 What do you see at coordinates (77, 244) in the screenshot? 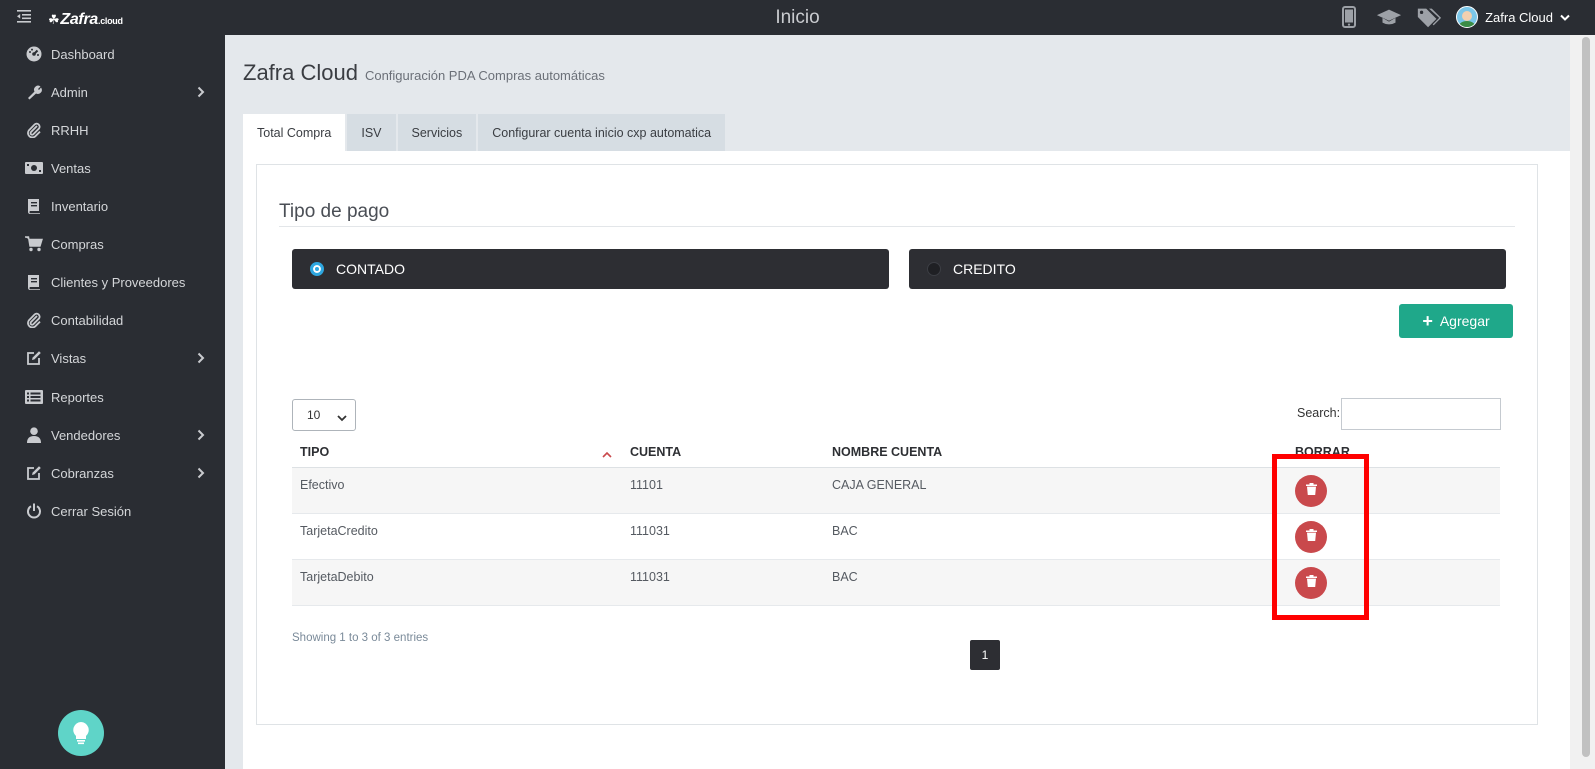
I see `sidebar-item-label: Compras` at bounding box center [77, 244].